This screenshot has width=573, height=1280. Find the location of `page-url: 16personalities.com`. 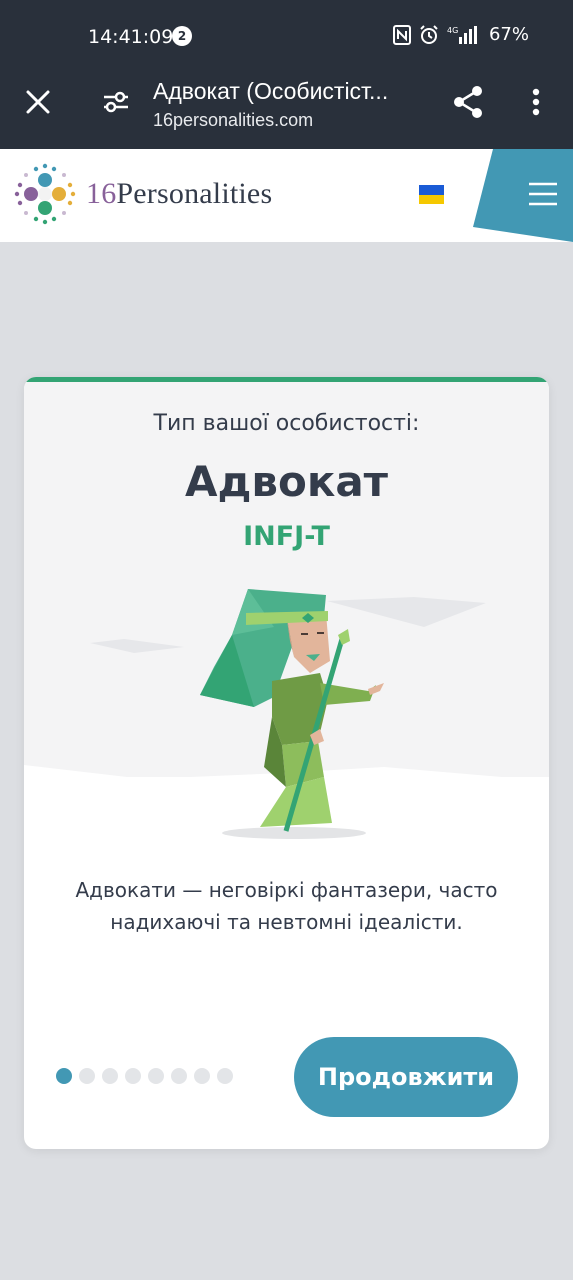

page-url: 16personalities.com is located at coordinates (233, 120).